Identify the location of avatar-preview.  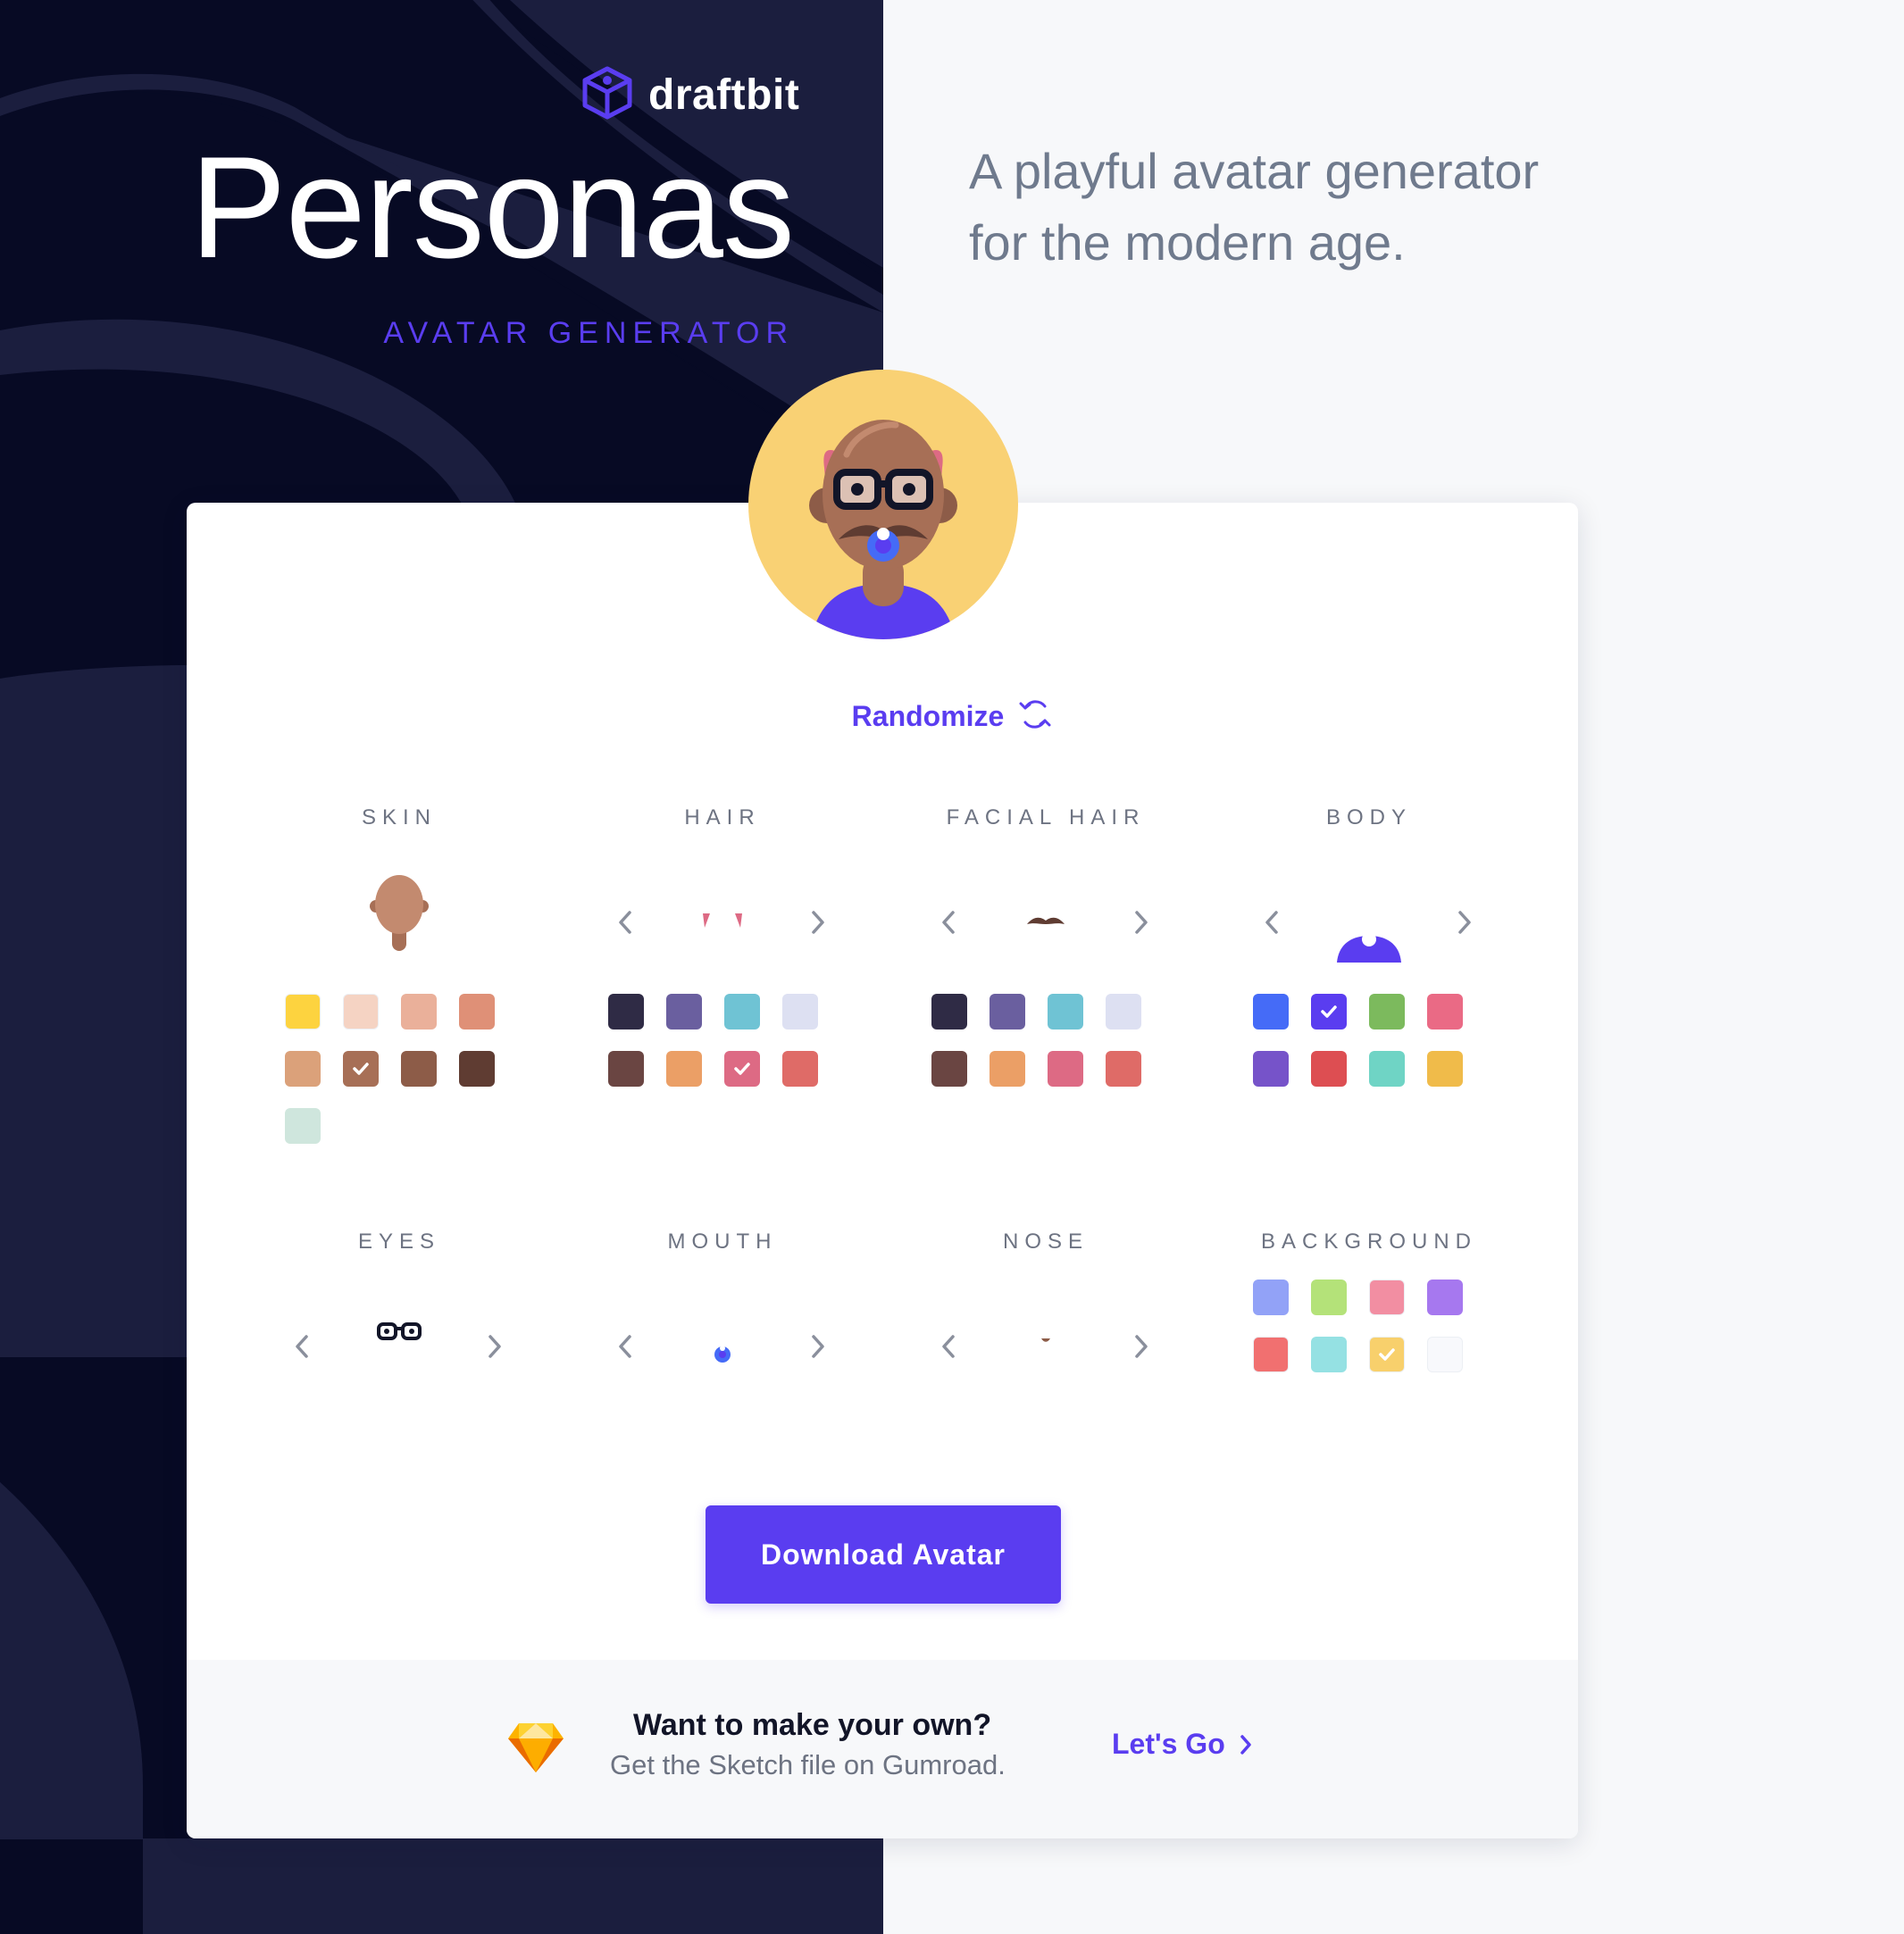
(883, 504).